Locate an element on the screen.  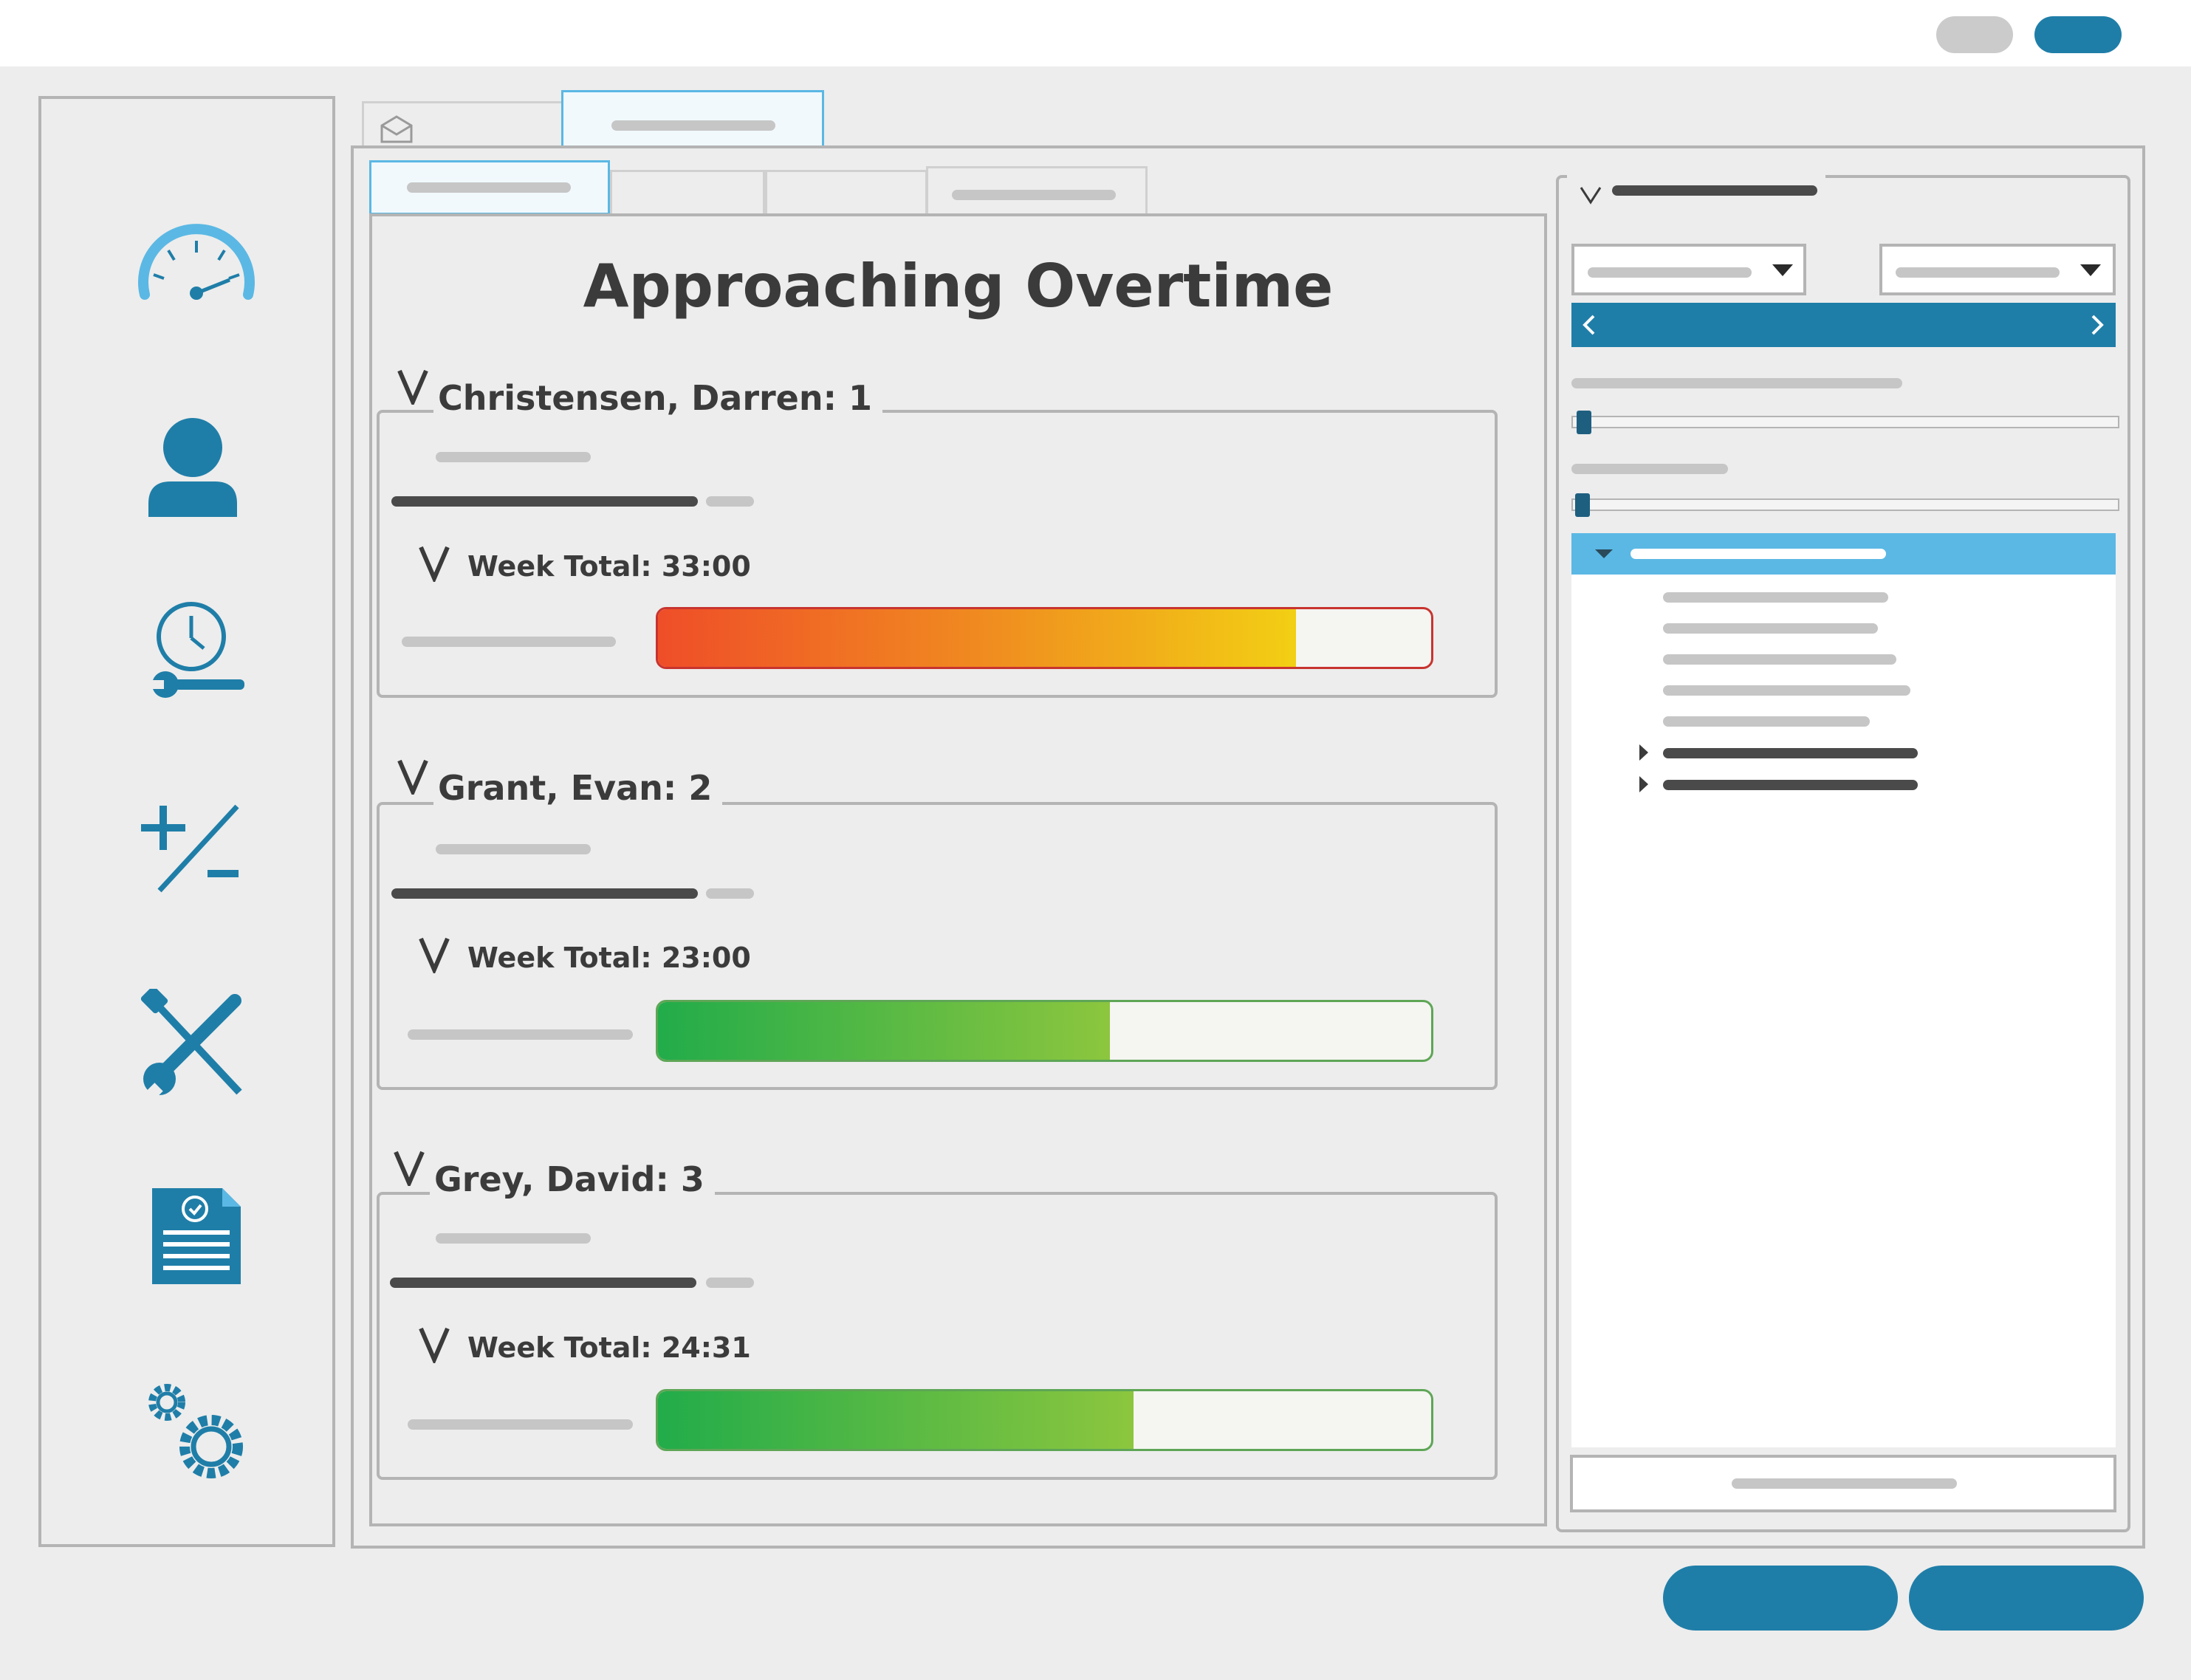
previous-arrow-icon is located at coordinates (1589, 325).